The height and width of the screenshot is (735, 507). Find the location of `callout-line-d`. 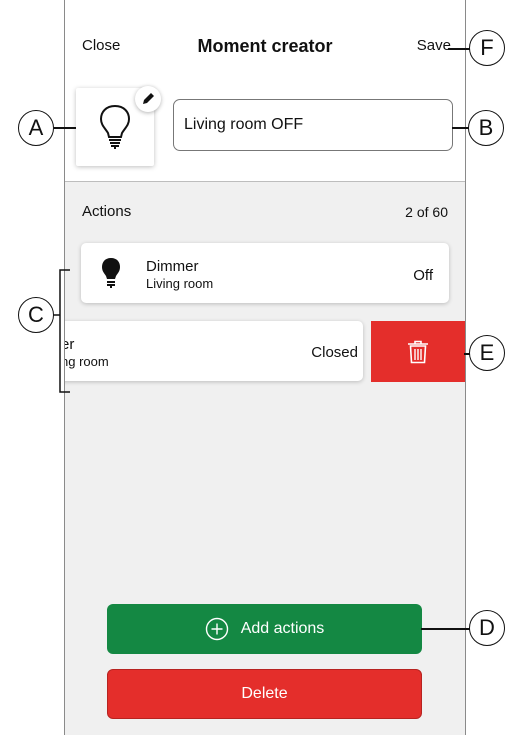

callout-line-d is located at coordinates (445, 629).